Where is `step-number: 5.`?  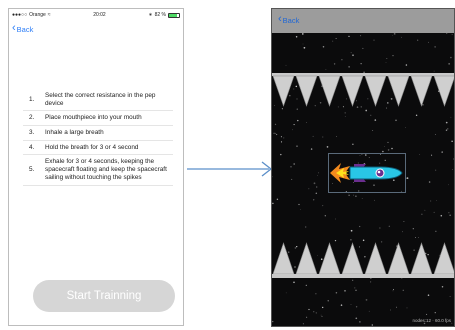
step-number: 5. is located at coordinates (32, 170).